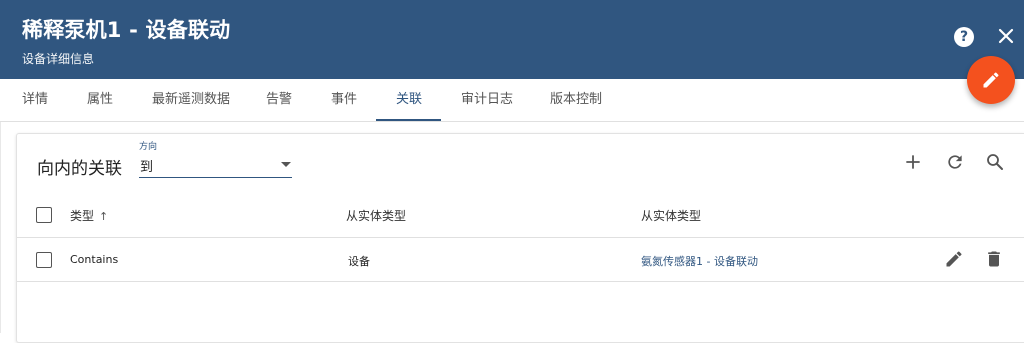  I want to click on row-type: Contains, so click(94, 259).